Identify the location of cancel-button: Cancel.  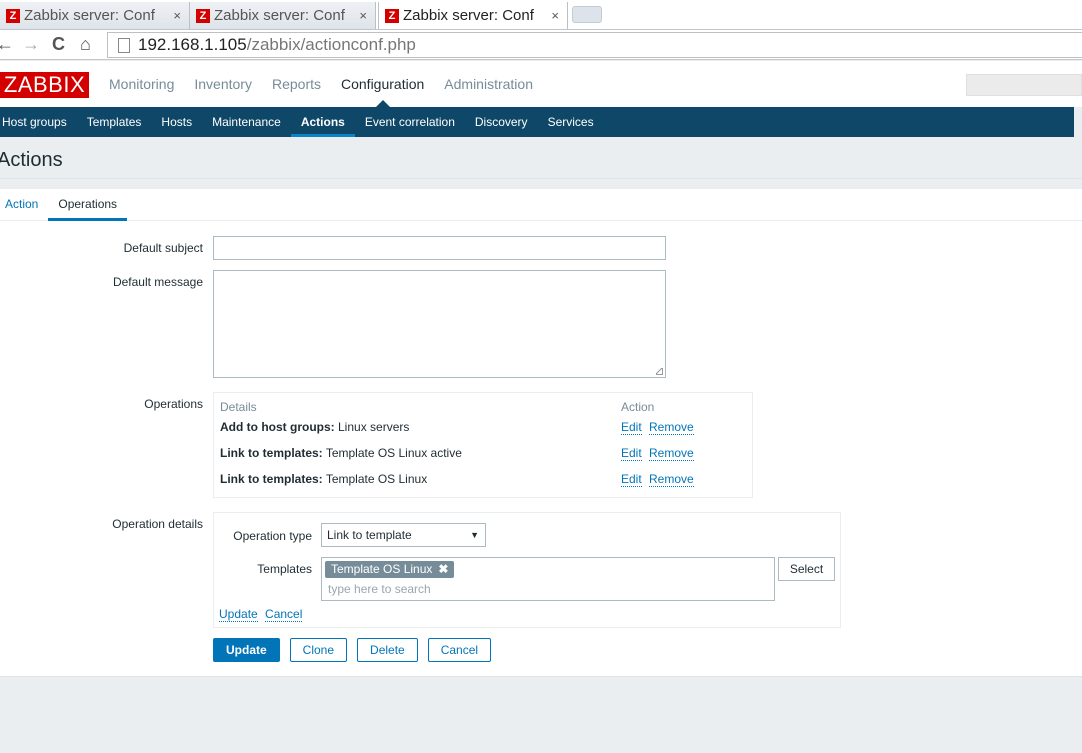
(459, 650).